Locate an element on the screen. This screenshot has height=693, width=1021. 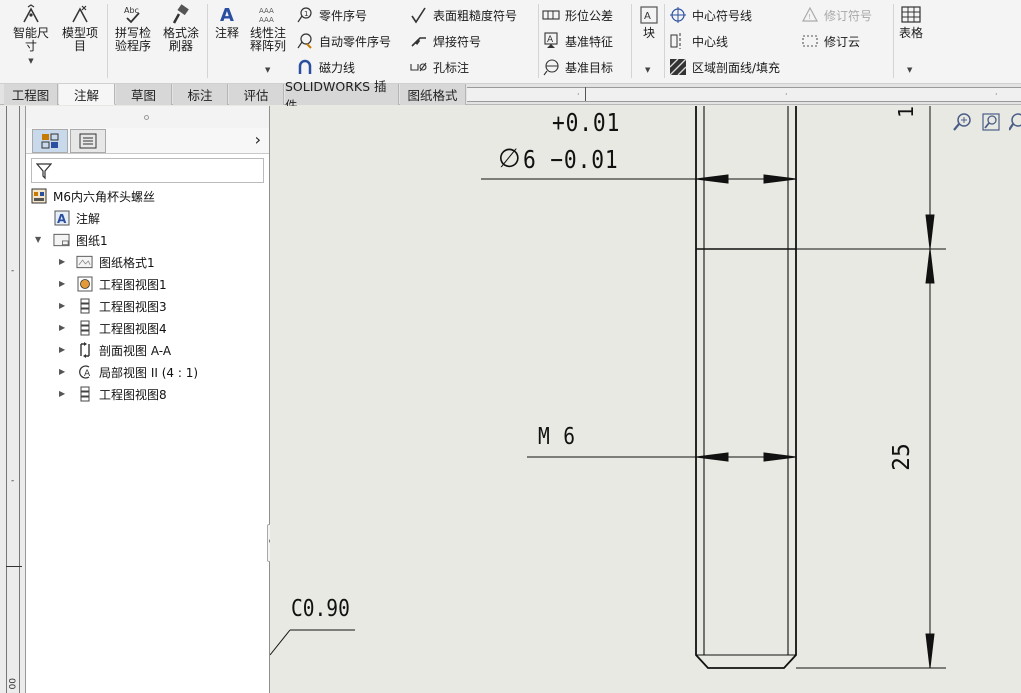
auto-balloon-button: 自动零件序号 is located at coordinates (343, 41).